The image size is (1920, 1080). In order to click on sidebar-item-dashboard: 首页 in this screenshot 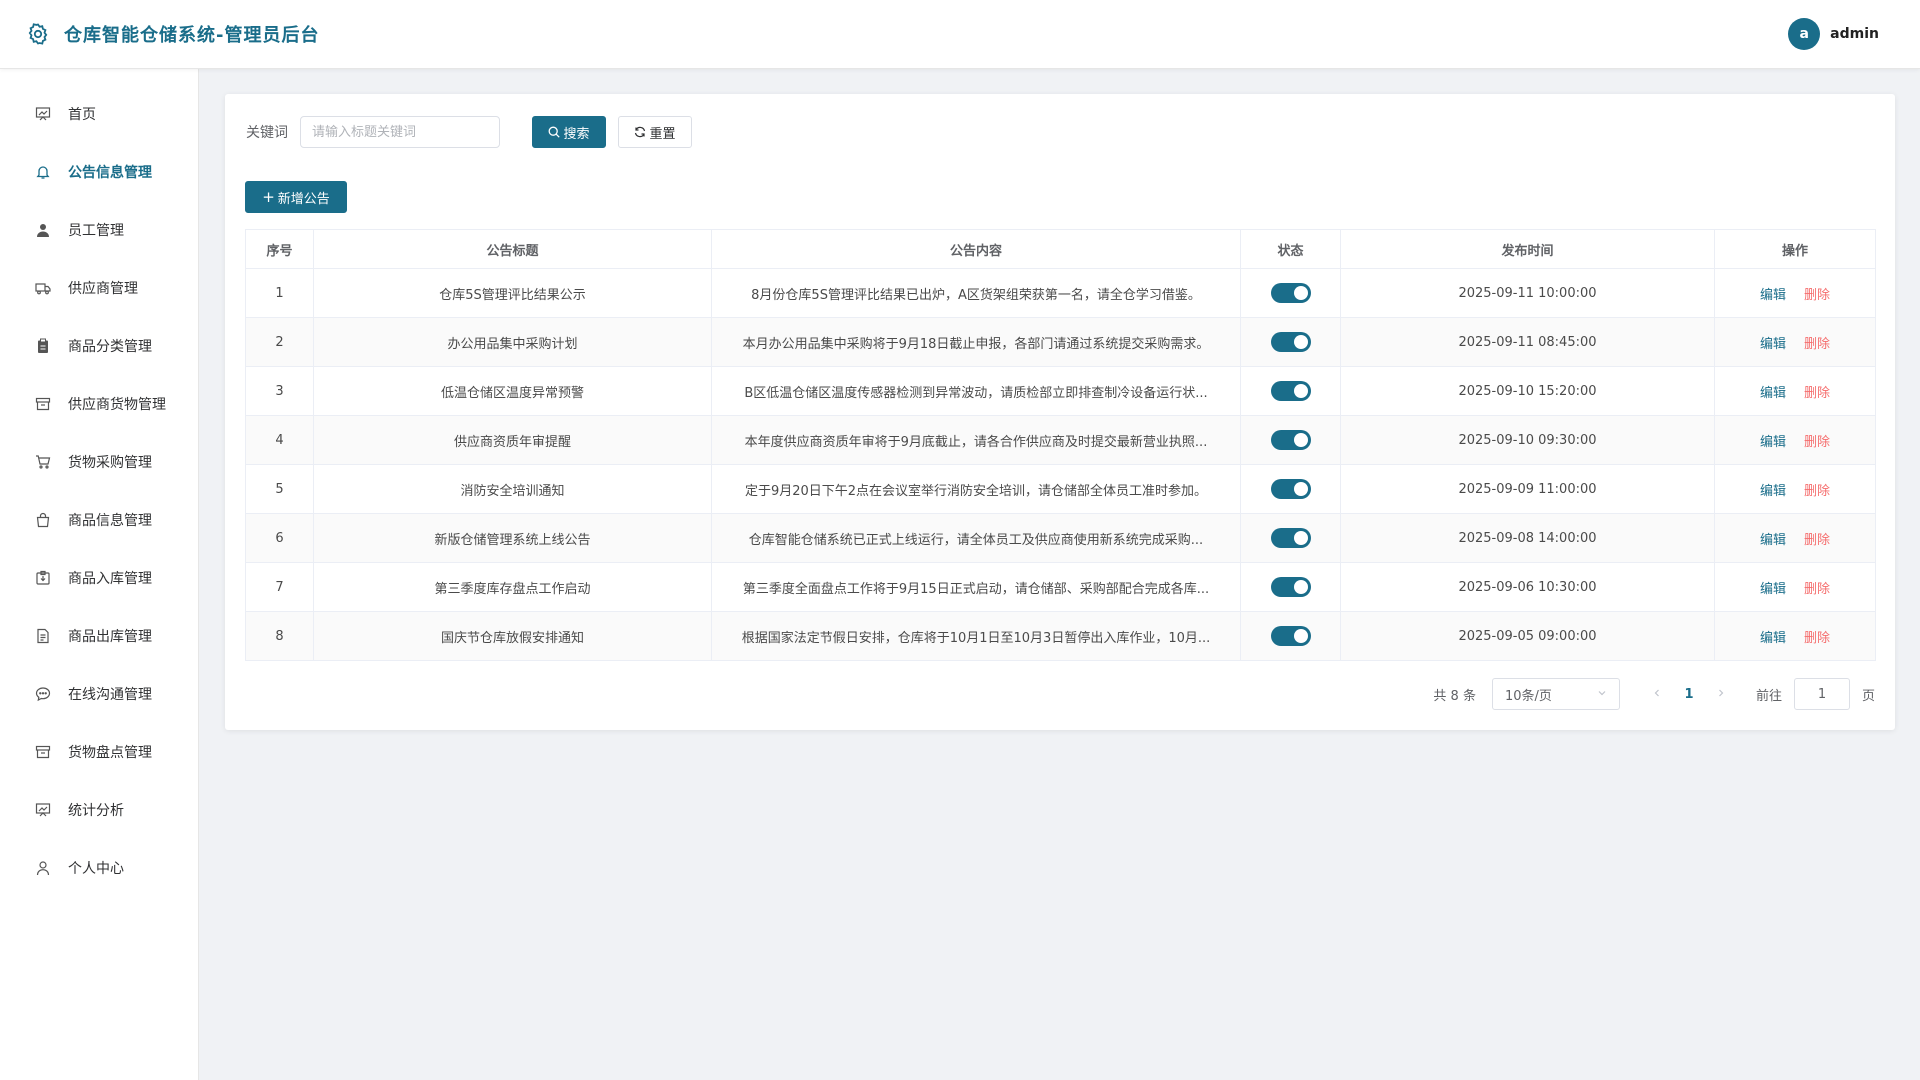, I will do `click(99, 114)`.